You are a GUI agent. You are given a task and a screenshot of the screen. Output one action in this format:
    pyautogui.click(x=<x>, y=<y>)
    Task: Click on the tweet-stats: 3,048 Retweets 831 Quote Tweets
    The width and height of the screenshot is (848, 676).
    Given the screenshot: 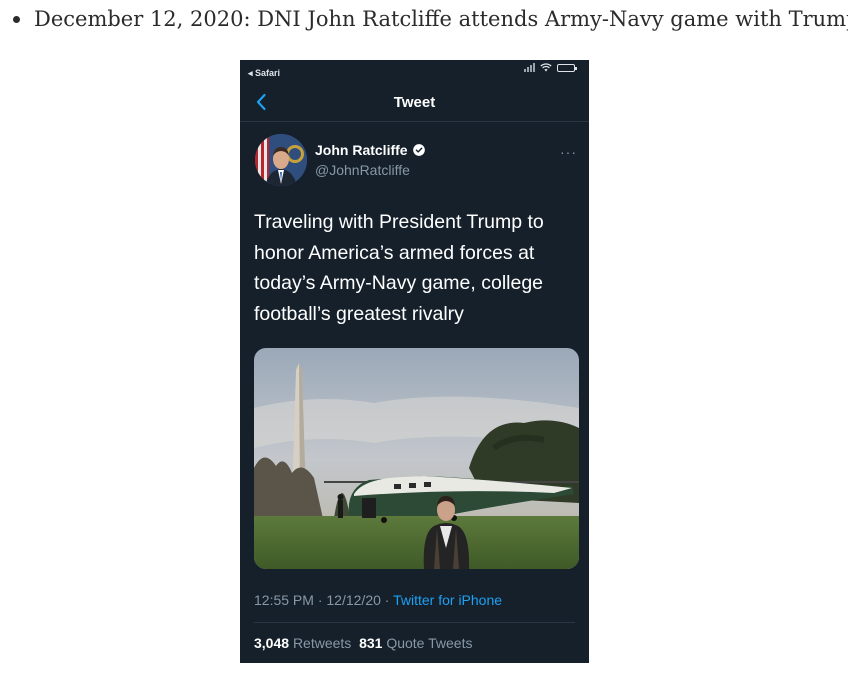 What is the action you would take?
    pyautogui.click(x=363, y=643)
    